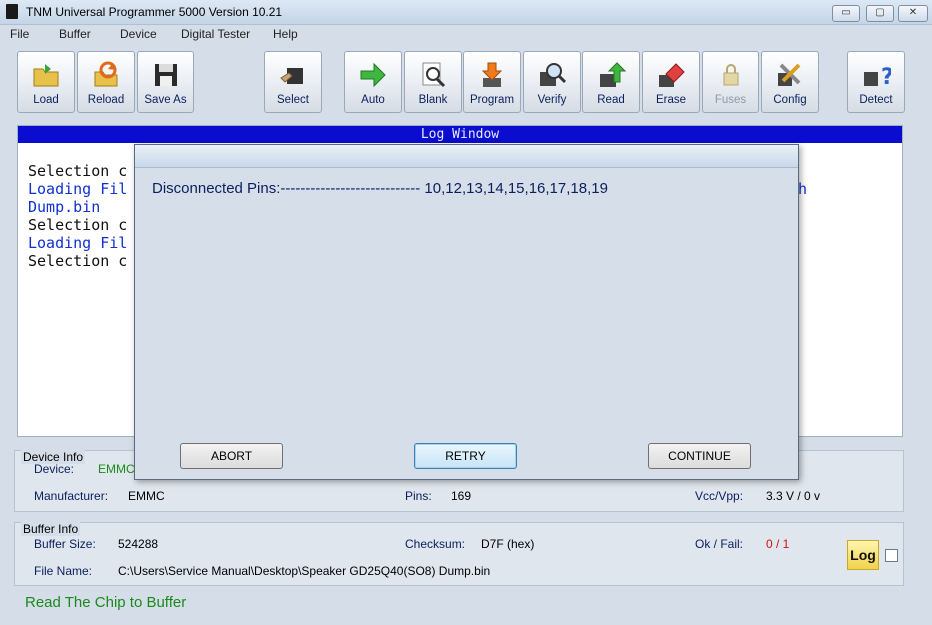 This screenshot has width=932, height=625. I want to click on select-button: Select, so click(293, 82).